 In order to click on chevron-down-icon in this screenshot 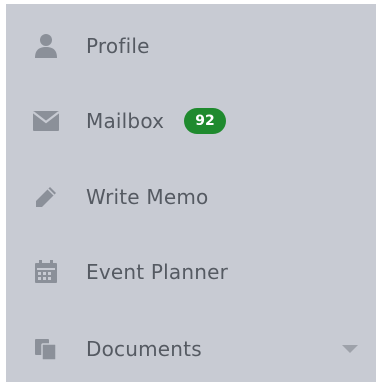, I will do `click(350, 349)`.